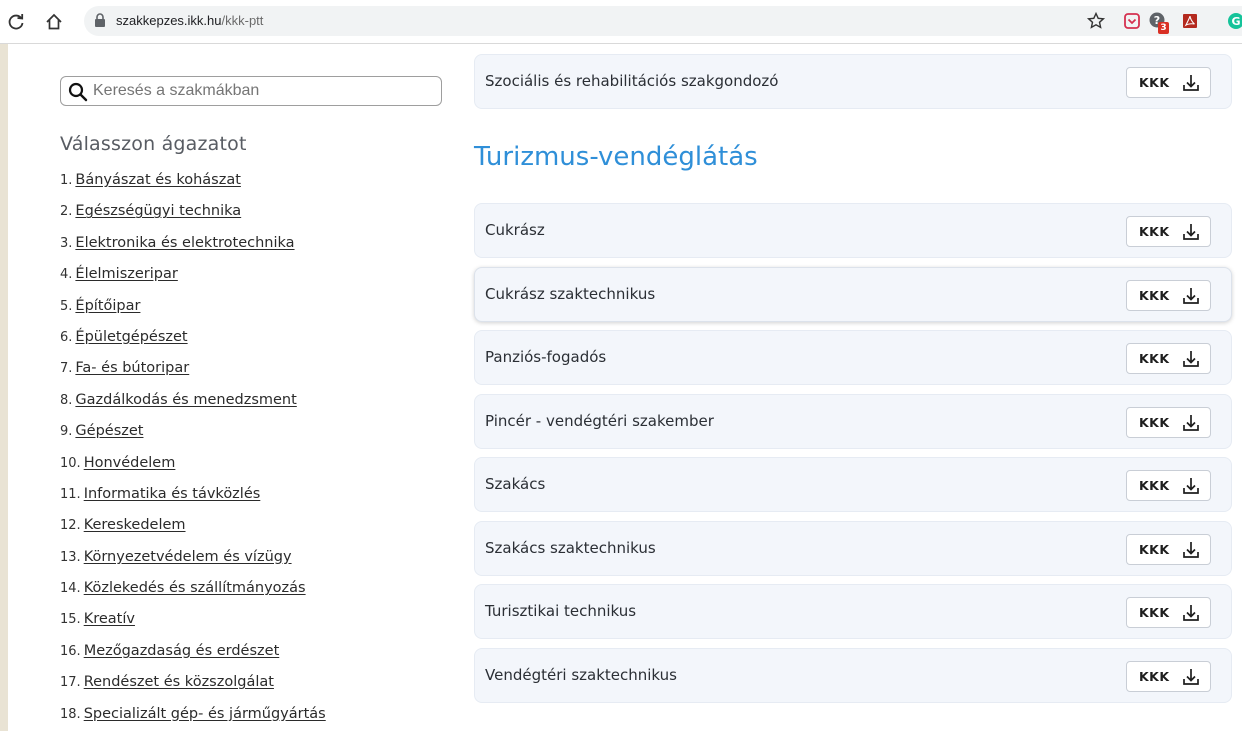 This screenshot has height=731, width=1242. Describe the element at coordinates (853, 548) in the screenshot. I see `qualification-row: Szakács szaktechnikus KKK` at that location.